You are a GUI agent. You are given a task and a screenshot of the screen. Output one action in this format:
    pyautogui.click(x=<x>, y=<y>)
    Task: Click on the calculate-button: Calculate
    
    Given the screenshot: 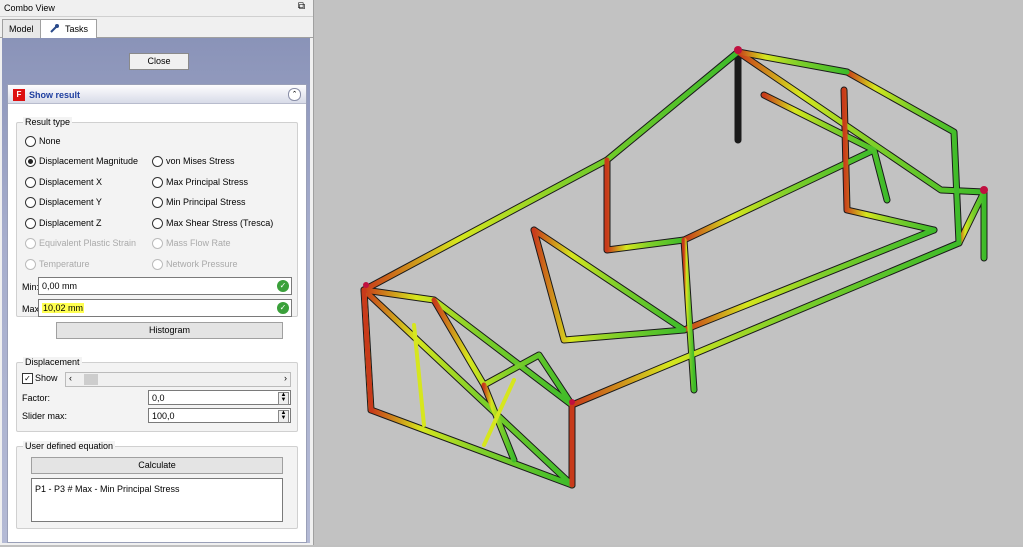 What is the action you would take?
    pyautogui.click(x=157, y=465)
    